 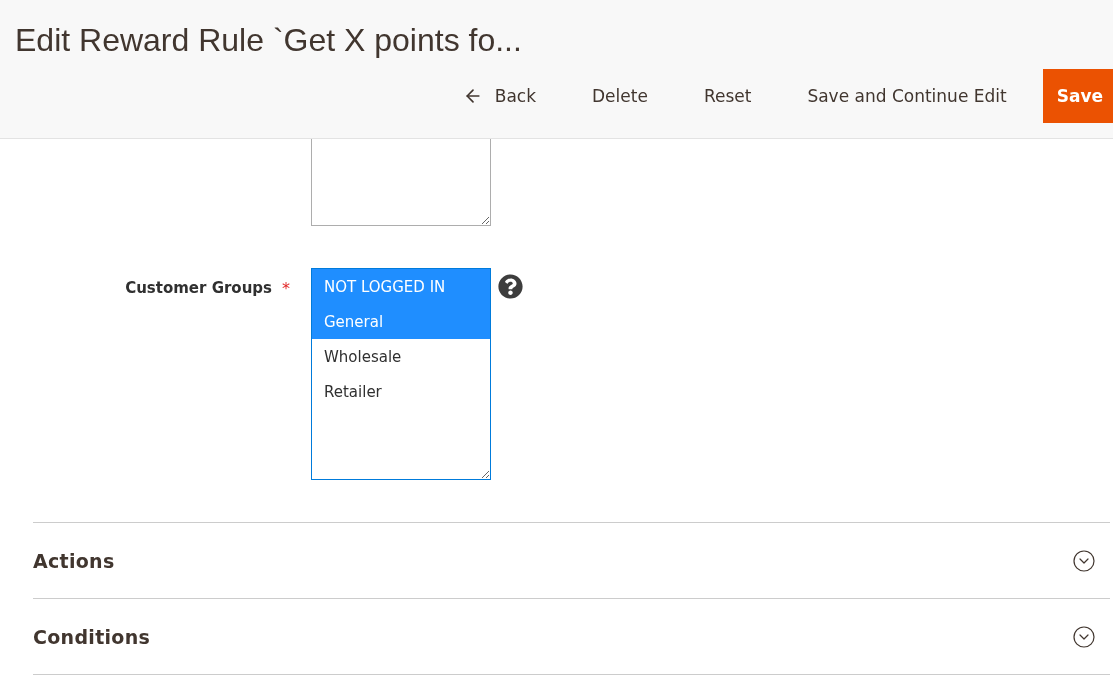 I want to click on collapsible-section: Actions, so click(x=571, y=561).